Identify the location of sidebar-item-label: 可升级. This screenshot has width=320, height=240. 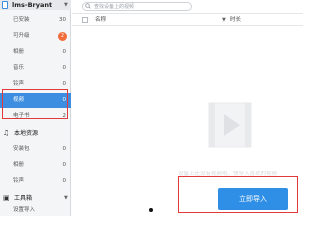
(21, 36).